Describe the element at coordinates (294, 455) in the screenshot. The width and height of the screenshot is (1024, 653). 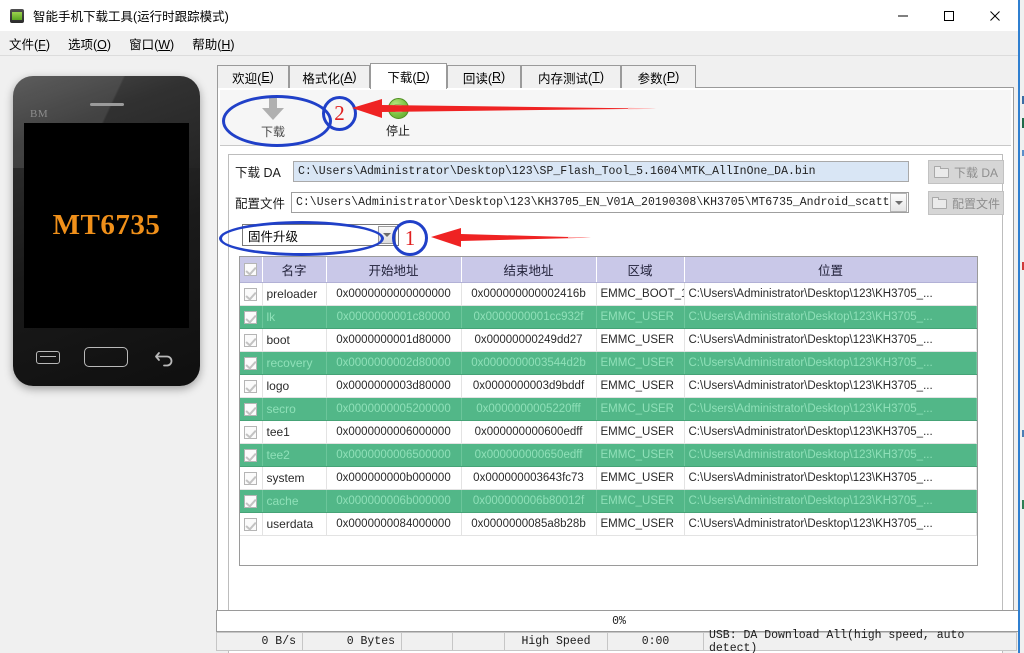
I see `cell-name: tee2` at that location.